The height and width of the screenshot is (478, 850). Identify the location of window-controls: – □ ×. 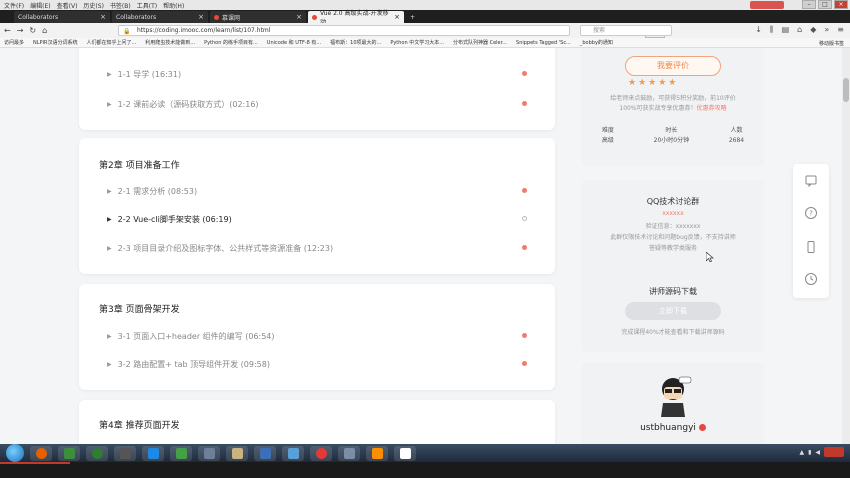
(825, 4).